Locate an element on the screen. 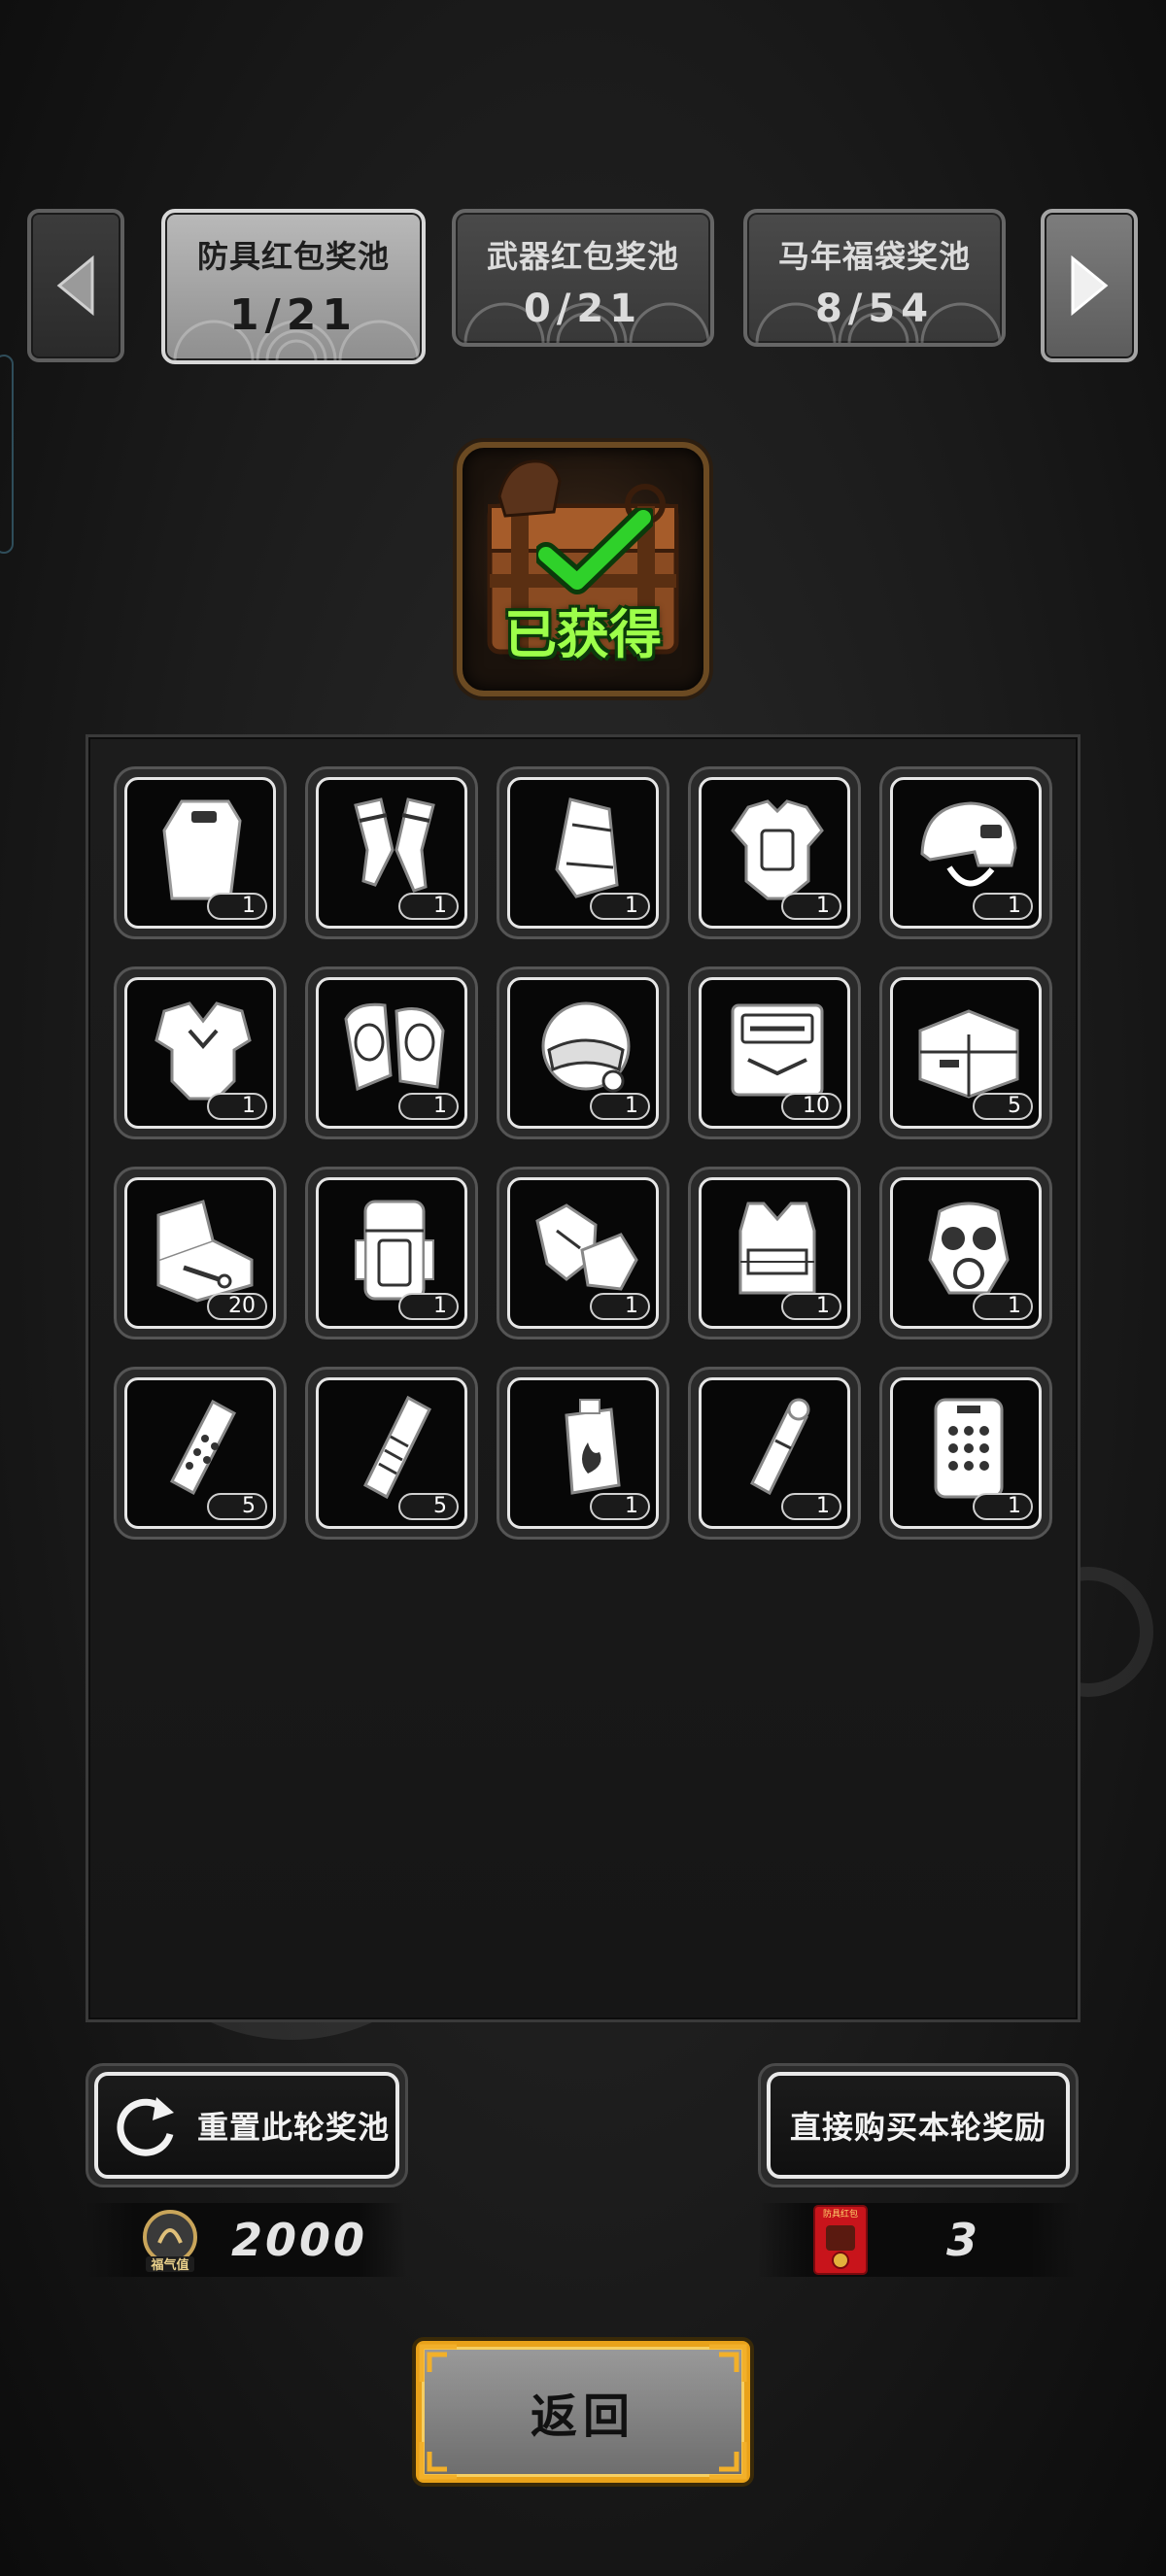 Image resolution: width=1166 pixels, height=2576 pixels. toolbox-icon is located at coordinates (968, 1054).